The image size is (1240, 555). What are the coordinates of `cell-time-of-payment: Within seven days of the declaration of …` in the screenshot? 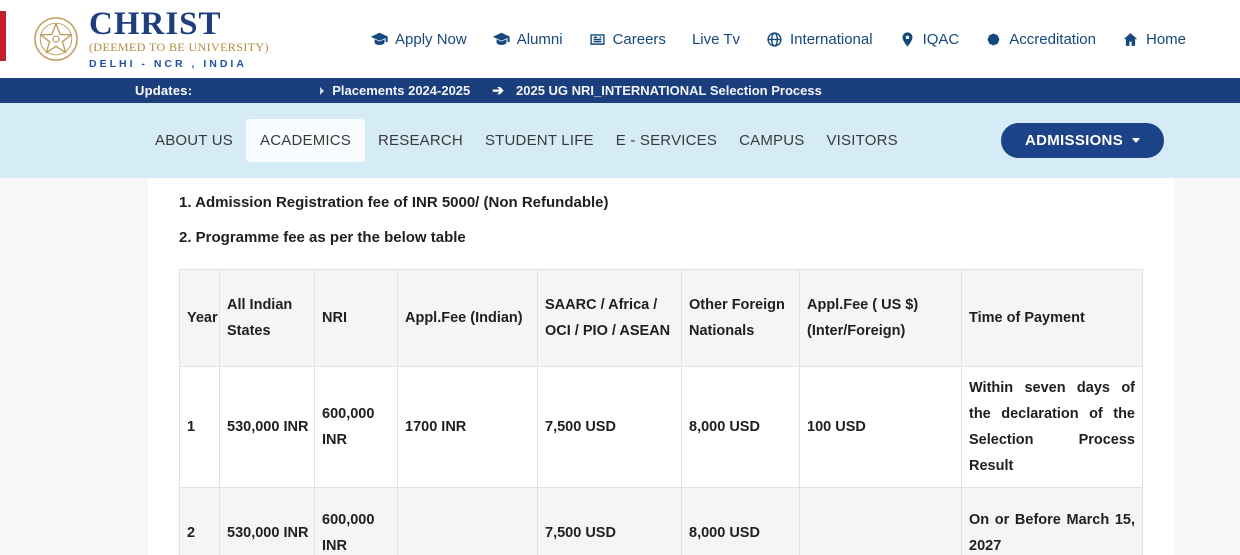 It's located at (1052, 427).